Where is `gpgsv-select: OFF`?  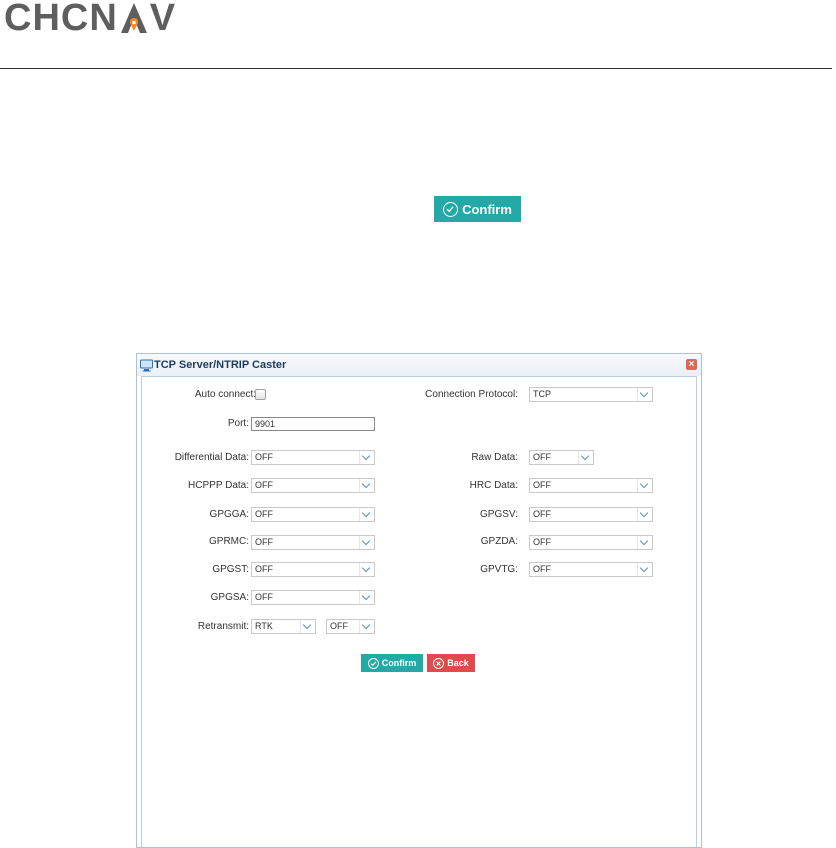 gpgsv-select: OFF is located at coordinates (591, 514).